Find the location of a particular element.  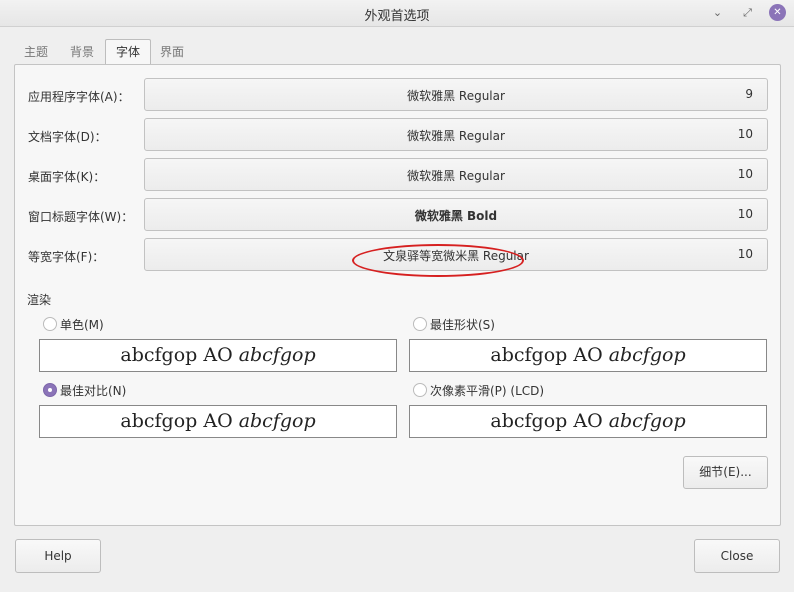

document-font-name: 微软雅黑 Regular is located at coordinates (456, 136).